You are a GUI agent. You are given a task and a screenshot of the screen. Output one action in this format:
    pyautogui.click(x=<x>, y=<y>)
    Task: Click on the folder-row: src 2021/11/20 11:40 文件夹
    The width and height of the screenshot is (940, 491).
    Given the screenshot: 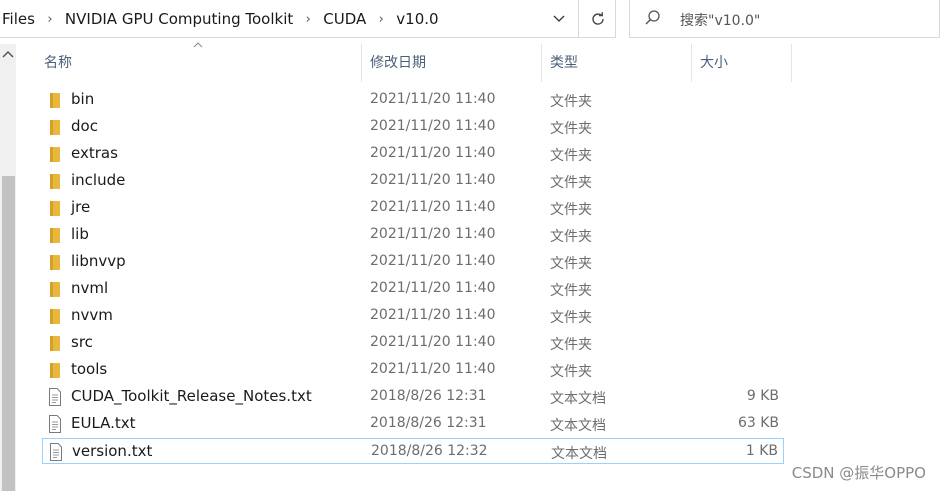 What is the action you would take?
    pyautogui.click(x=413, y=343)
    